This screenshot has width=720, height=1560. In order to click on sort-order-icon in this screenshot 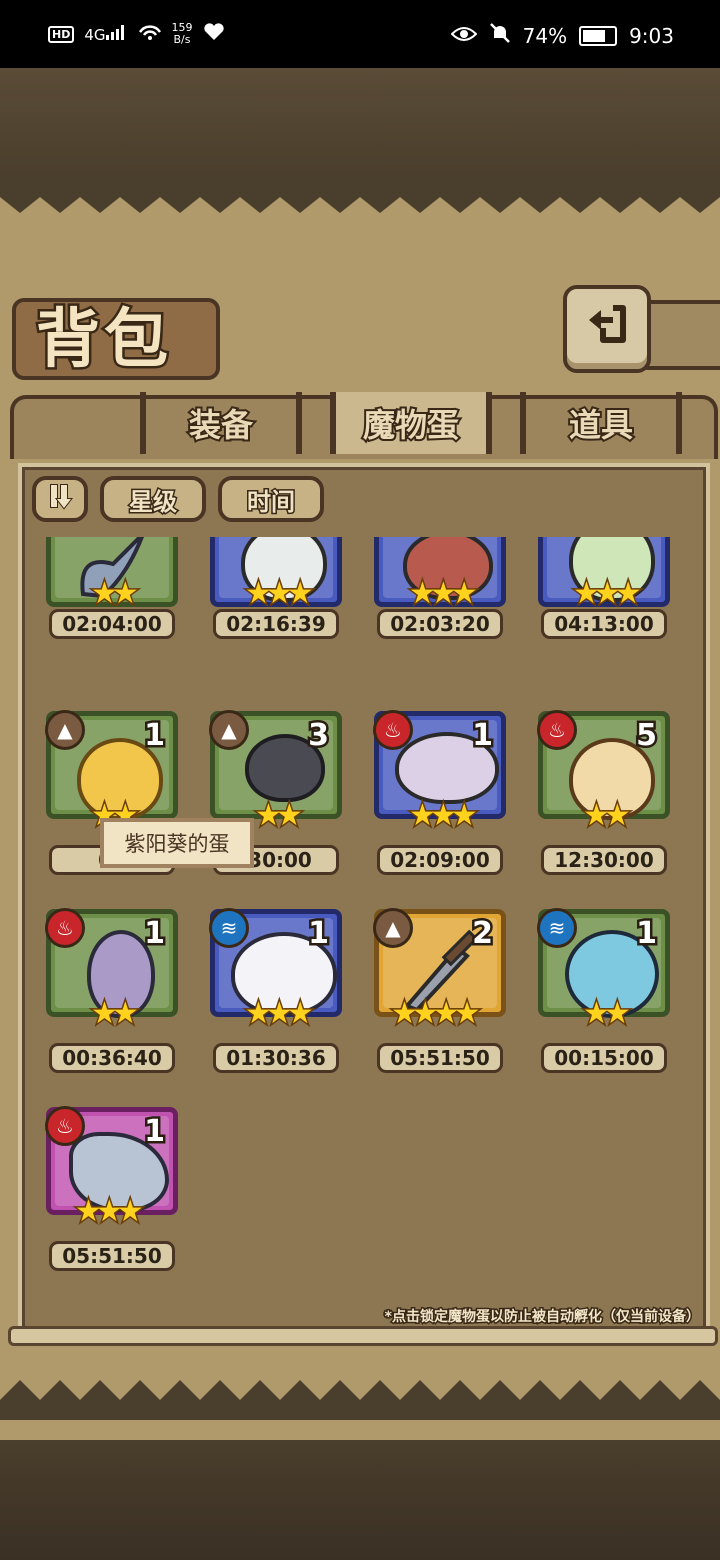, I will do `click(60, 499)`.